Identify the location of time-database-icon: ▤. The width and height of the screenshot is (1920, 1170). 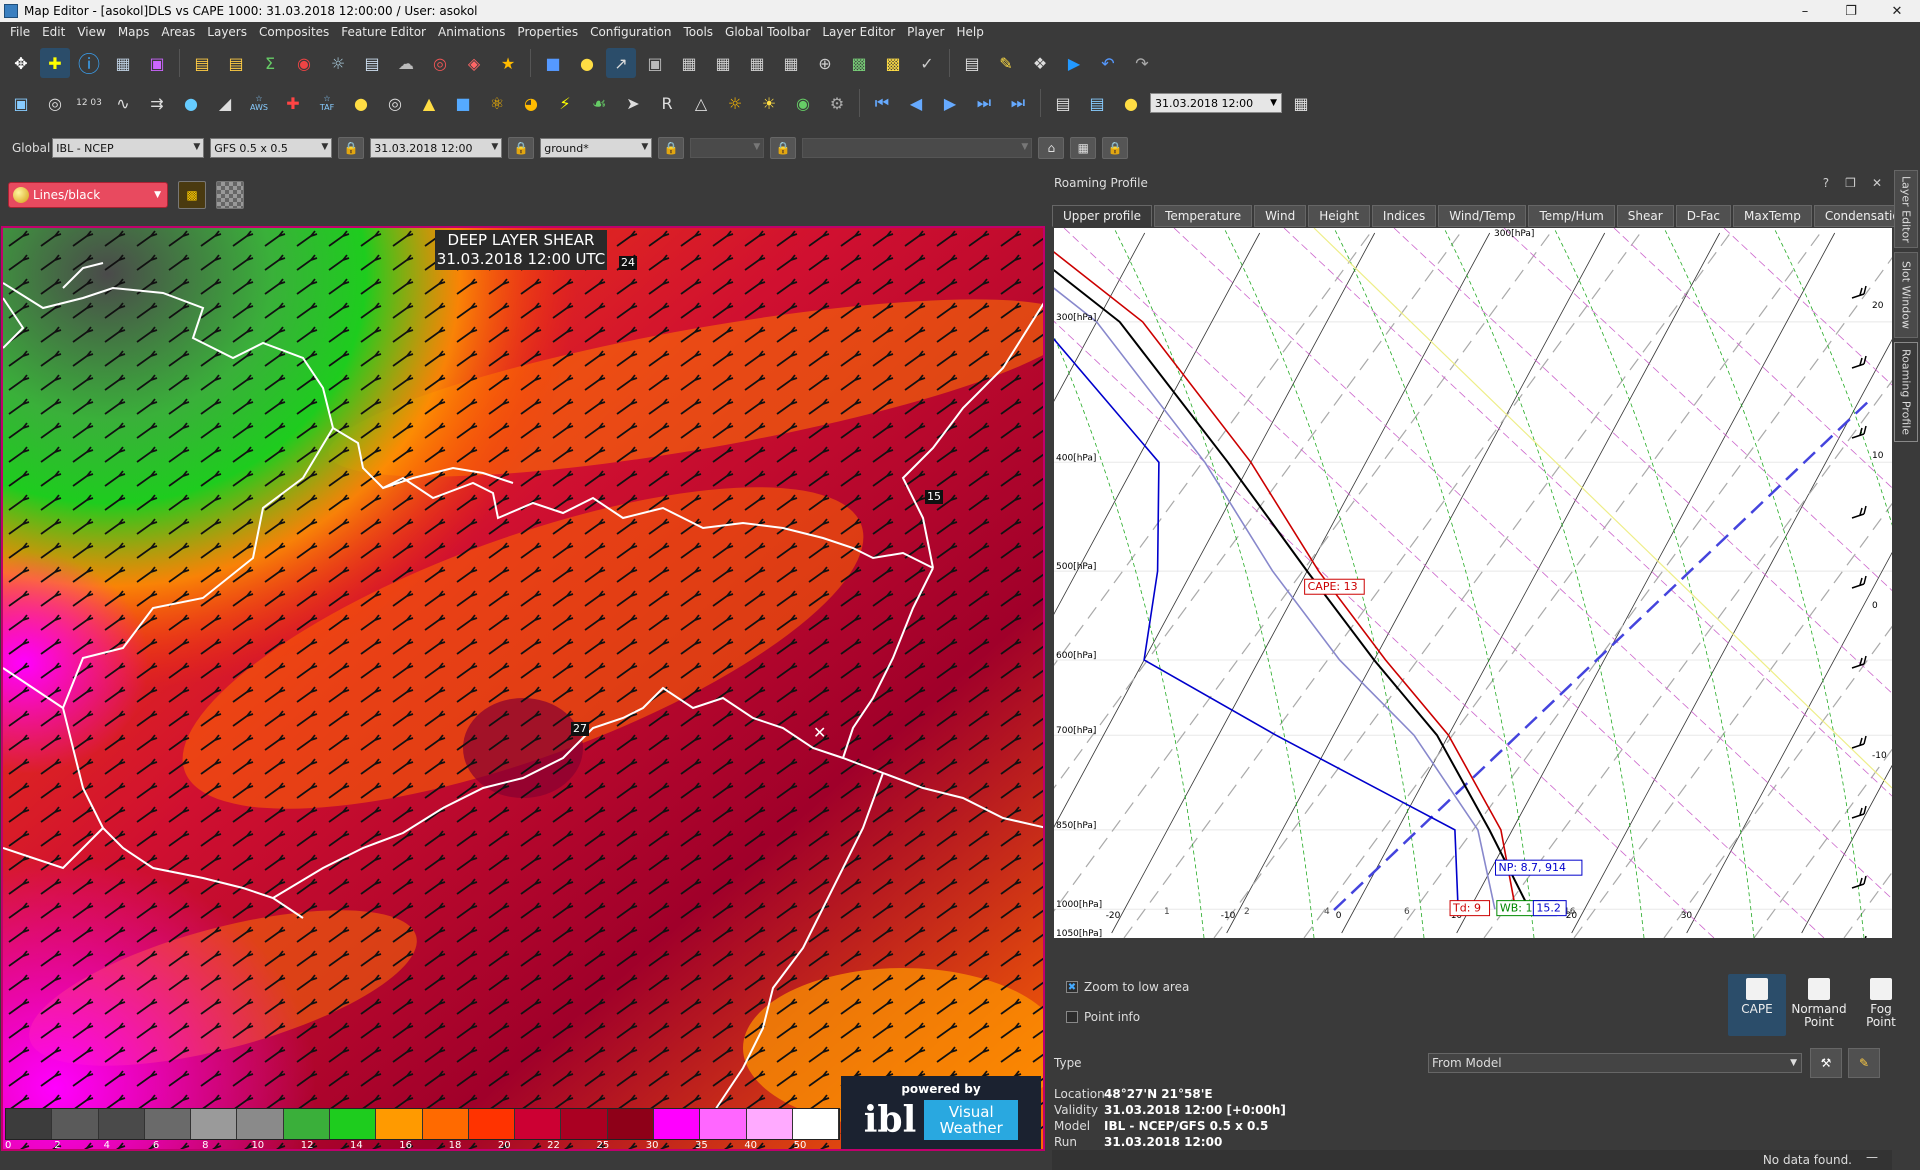
(1097, 103).